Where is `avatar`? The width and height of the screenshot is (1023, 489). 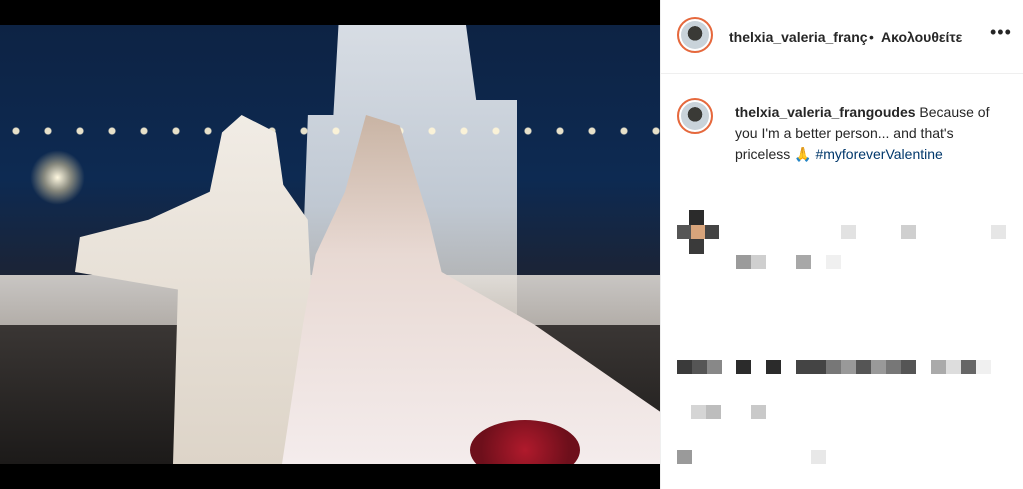
avatar is located at coordinates (695, 35).